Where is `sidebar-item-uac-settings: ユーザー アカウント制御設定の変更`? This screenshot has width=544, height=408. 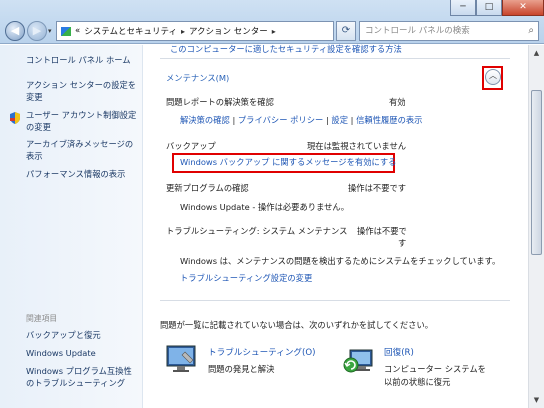
sidebar-item-uac-settings: ユーザー アカウント制御設定の変更 is located at coordinates (83, 121).